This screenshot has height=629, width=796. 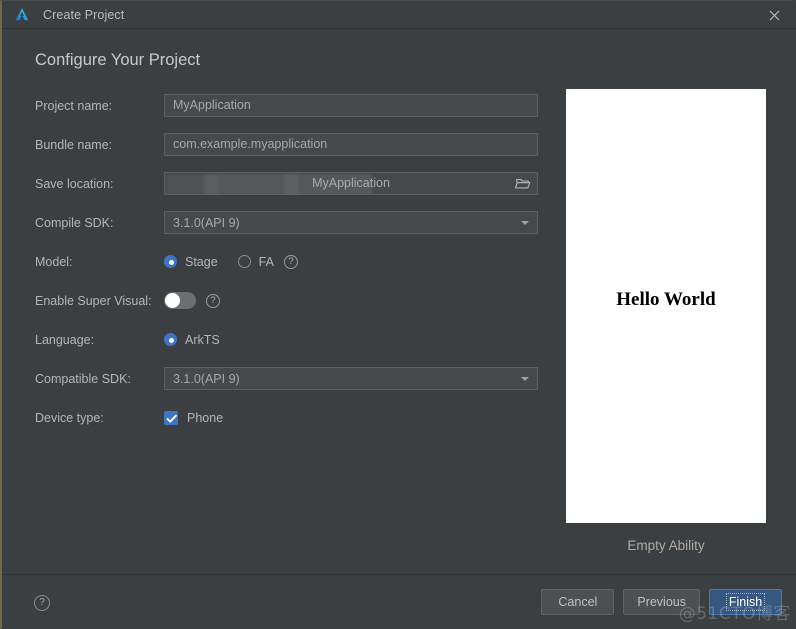 I want to click on checkbox-label-phone: Phone, so click(x=205, y=417).